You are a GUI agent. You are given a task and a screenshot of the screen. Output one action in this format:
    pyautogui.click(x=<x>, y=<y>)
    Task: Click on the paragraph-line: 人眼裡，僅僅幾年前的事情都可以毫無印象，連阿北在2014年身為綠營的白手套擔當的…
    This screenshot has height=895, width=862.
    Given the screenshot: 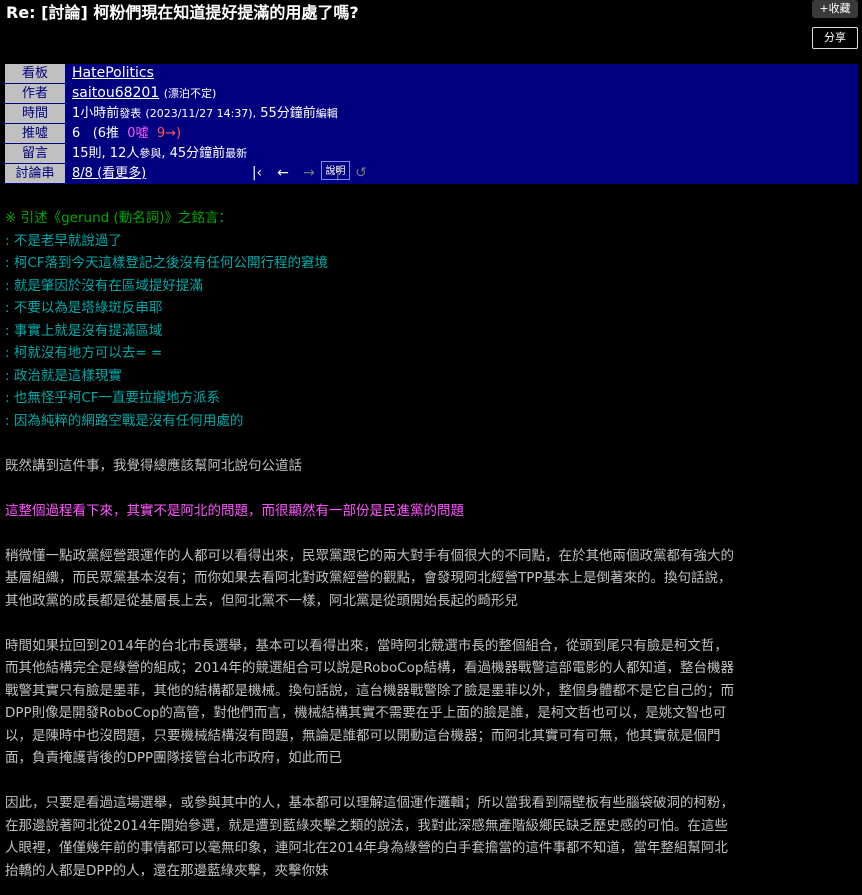 What is the action you would take?
    pyautogui.click(x=366, y=848)
    